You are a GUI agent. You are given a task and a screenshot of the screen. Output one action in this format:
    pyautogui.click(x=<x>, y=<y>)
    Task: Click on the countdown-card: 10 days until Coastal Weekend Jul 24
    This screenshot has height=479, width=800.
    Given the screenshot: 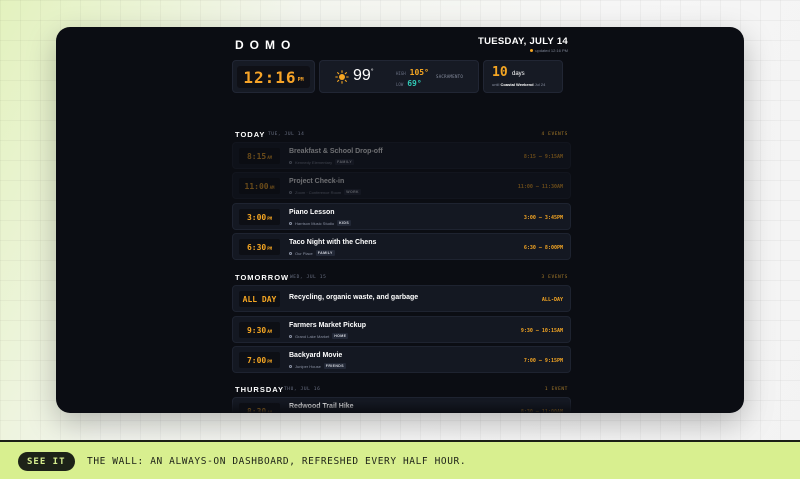 What is the action you would take?
    pyautogui.click(x=523, y=76)
    